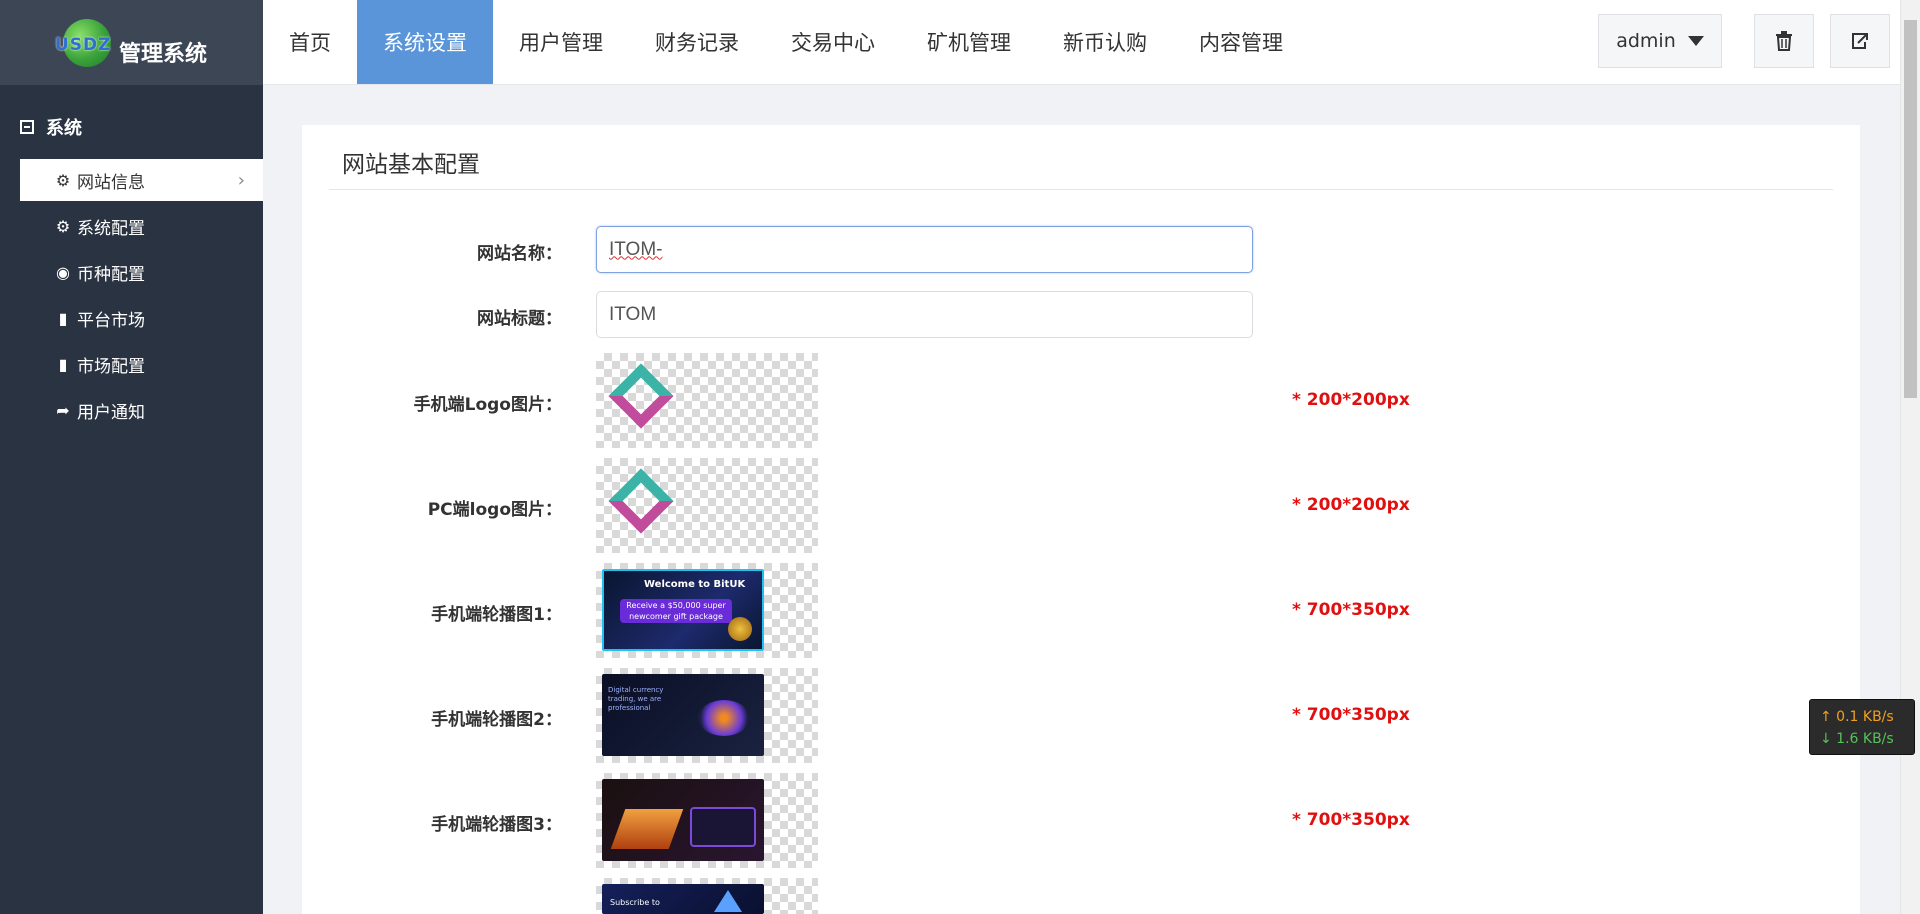  Describe the element at coordinates (519, 254) in the screenshot. I see `site-name-label: 网站名称：` at that location.